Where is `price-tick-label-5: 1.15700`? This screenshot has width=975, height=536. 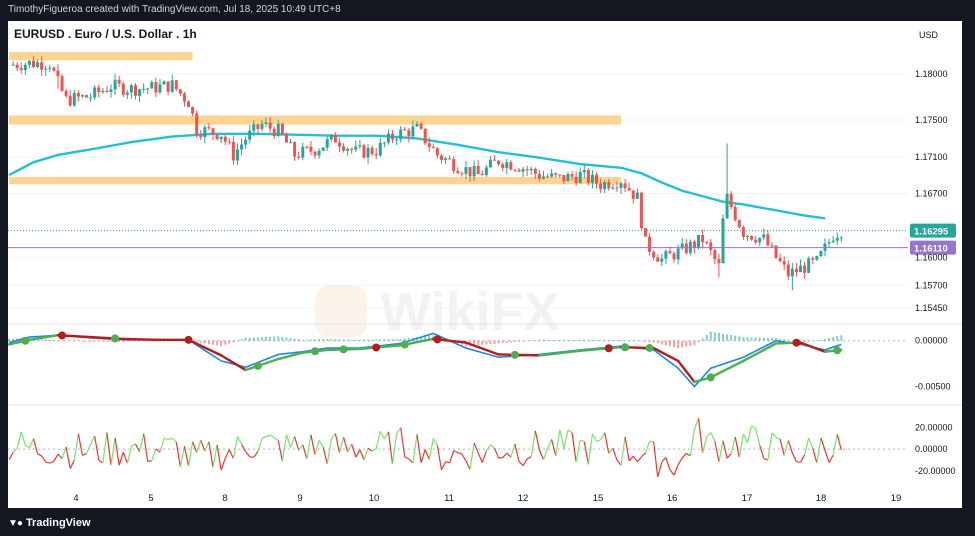 price-tick-label-5: 1.15700 is located at coordinates (931, 285).